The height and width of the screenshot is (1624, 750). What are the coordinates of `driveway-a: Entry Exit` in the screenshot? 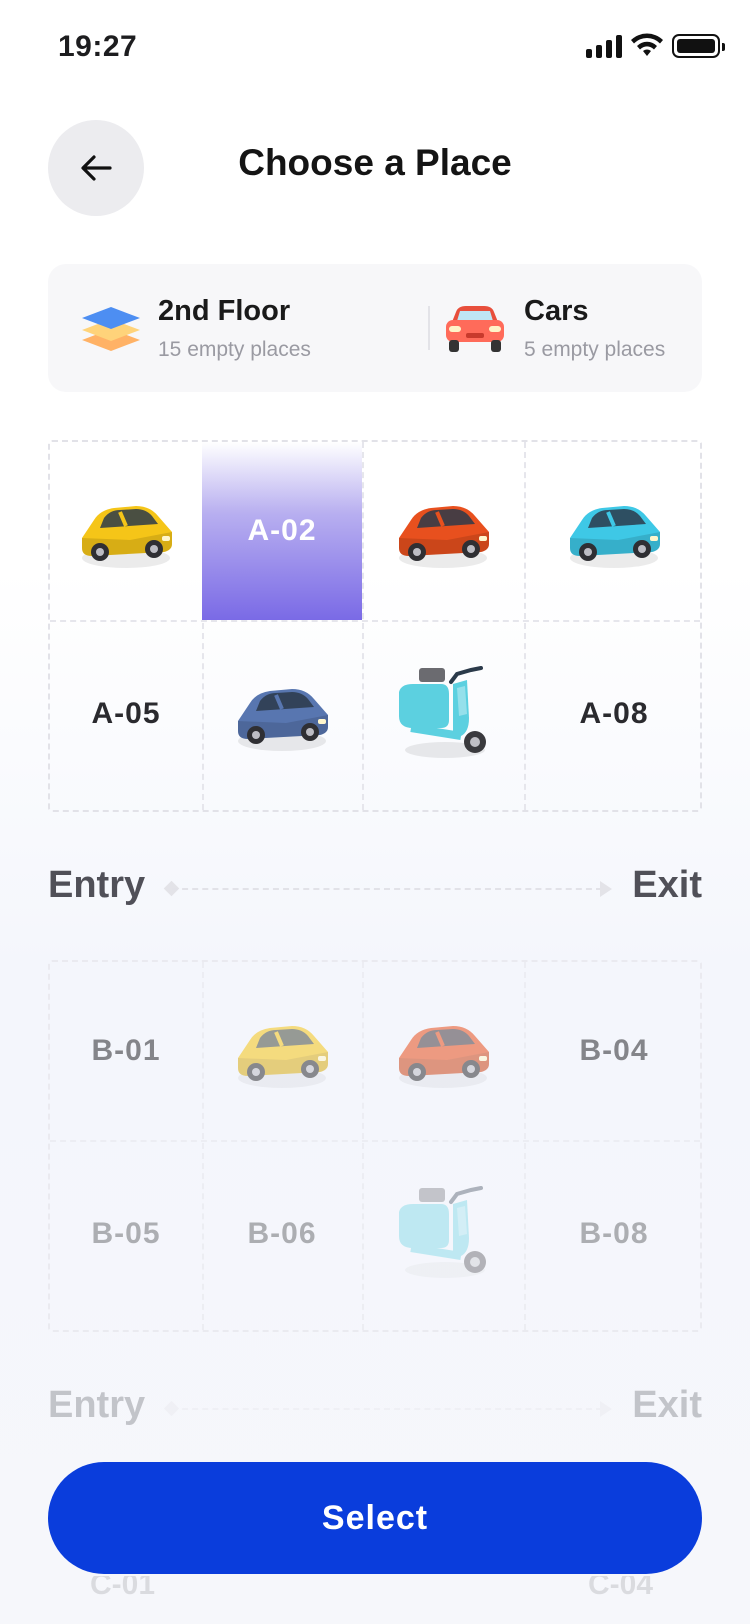 It's located at (375, 889).